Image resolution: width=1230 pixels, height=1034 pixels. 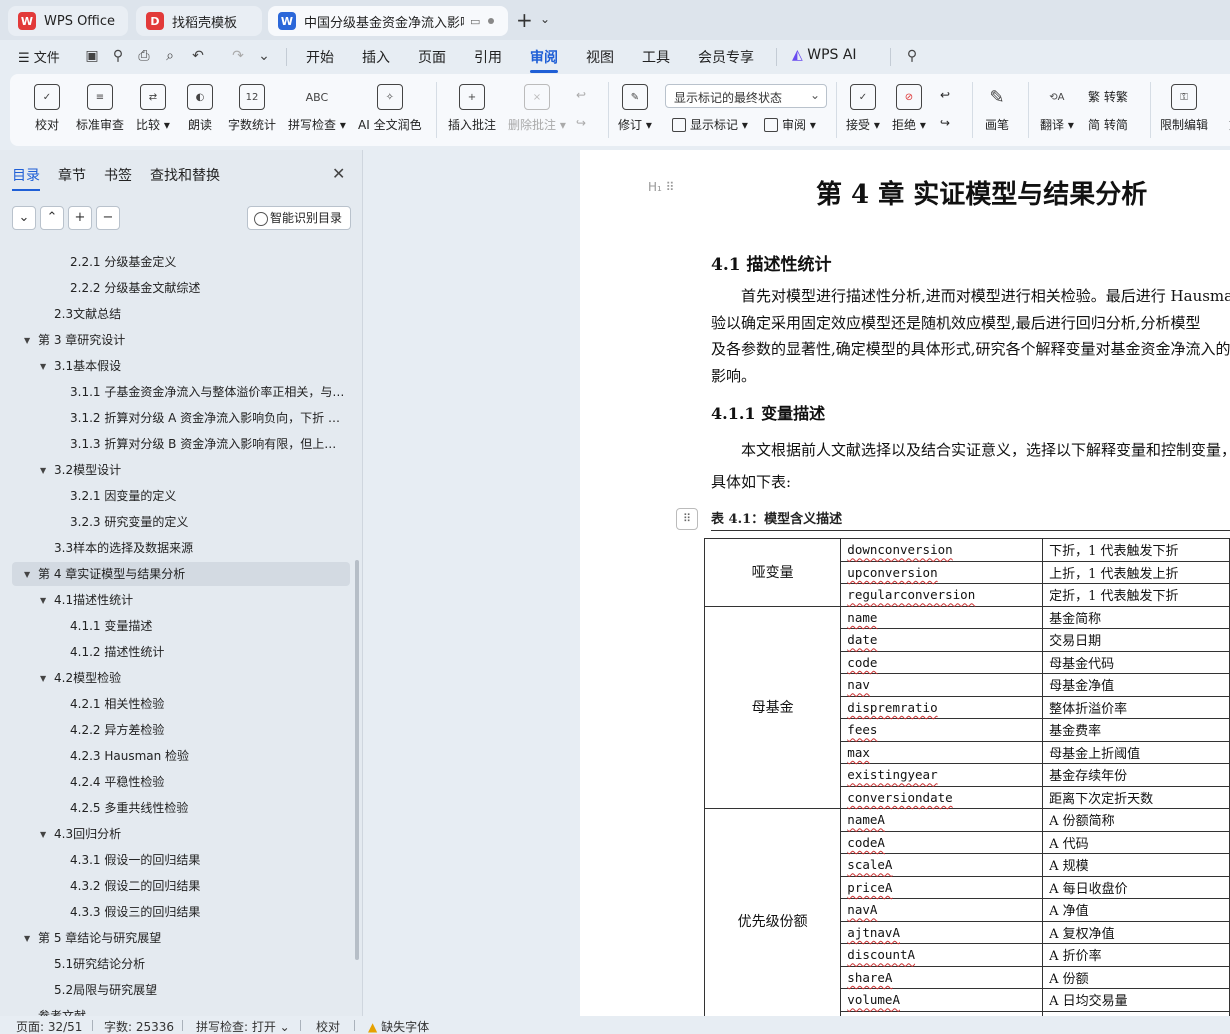 I want to click on redo-icon: ↷, so click(x=238, y=56).